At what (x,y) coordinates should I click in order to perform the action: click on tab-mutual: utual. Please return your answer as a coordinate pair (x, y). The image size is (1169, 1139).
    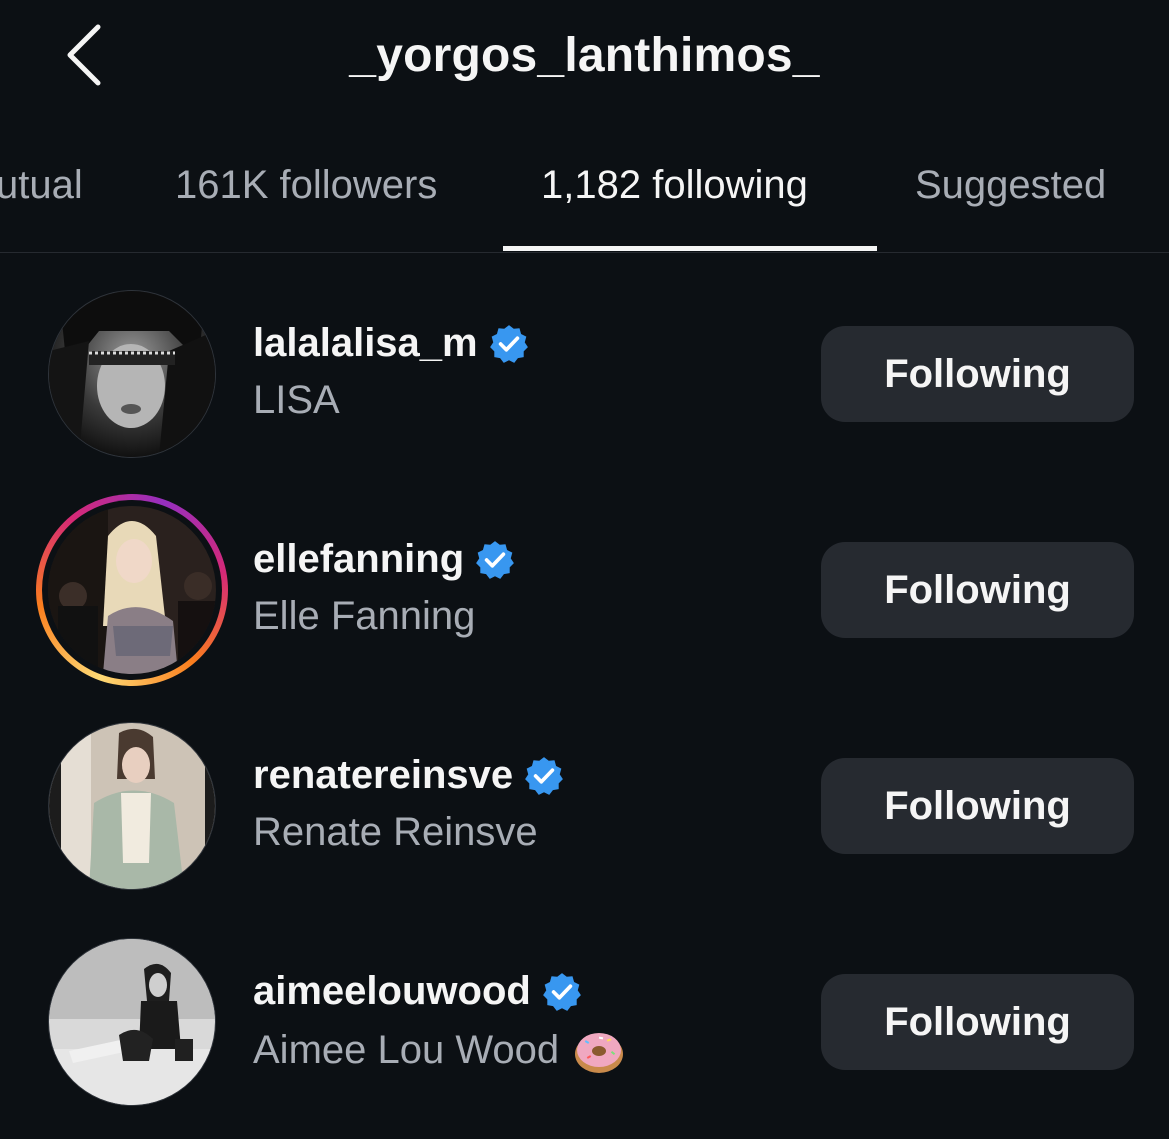
    Looking at the image, I should click on (41, 185).